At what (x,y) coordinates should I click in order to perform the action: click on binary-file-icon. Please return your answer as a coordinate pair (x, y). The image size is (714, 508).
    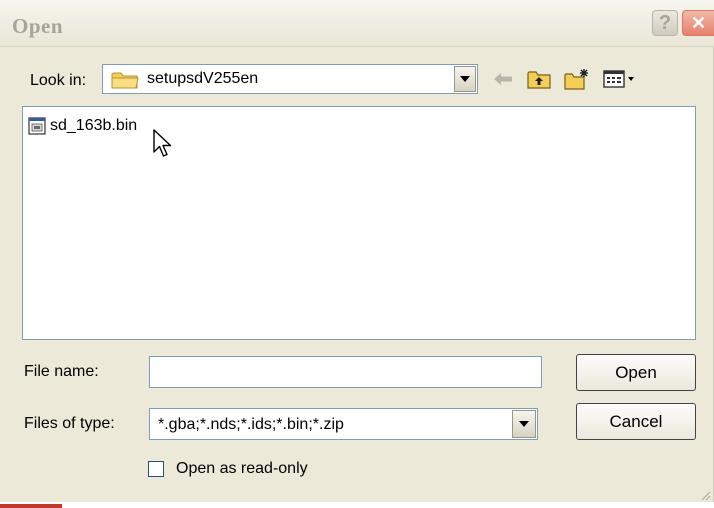
    Looking at the image, I should click on (37, 126).